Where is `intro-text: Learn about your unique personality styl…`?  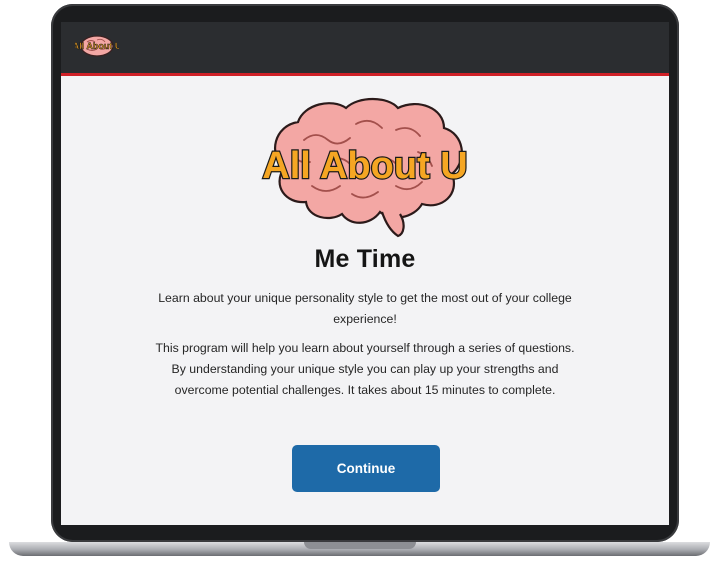
intro-text: Learn about your unique personality styl… is located at coordinates (365, 308).